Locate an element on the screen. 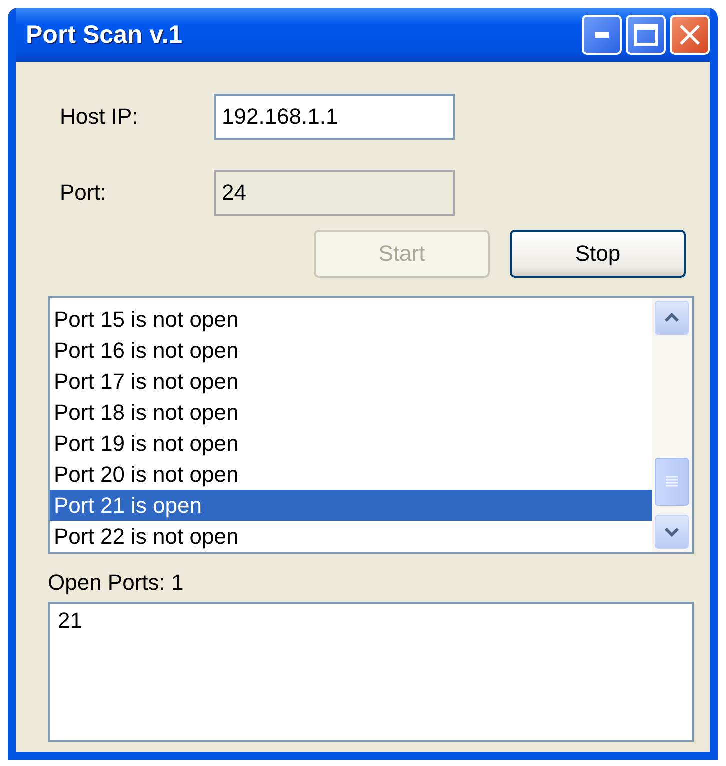 This screenshot has height=766, width=726. list-item: Port 17 is not open is located at coordinates (351, 381).